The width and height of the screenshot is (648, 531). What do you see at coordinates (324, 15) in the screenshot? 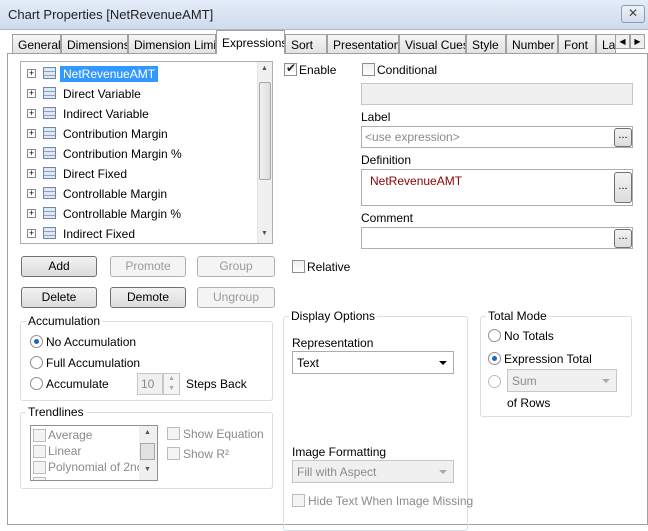
I see `title-bar: Chart Properties [NetRevenueAMT] ✕` at bounding box center [324, 15].